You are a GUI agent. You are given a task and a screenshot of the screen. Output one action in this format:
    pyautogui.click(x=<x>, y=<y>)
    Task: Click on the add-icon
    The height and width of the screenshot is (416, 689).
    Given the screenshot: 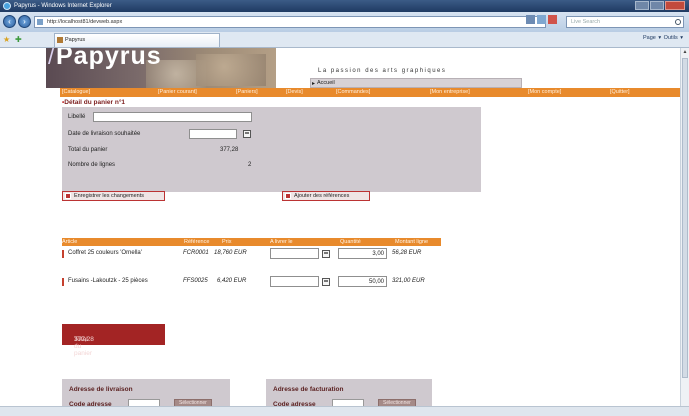 What is the action you would take?
    pyautogui.click(x=288, y=196)
    